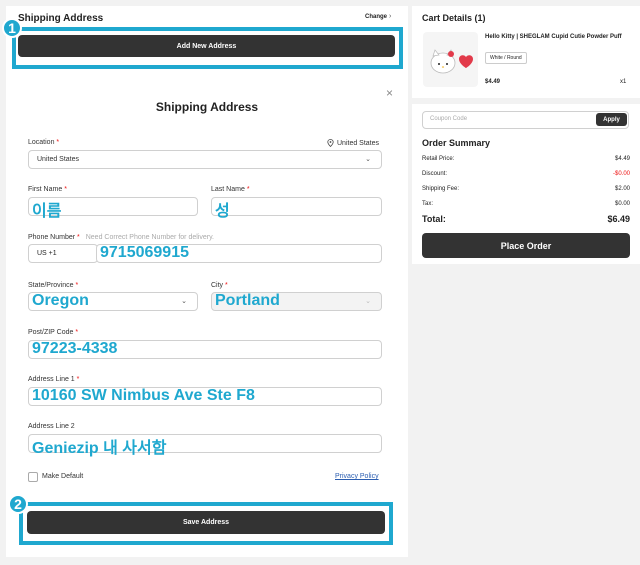  I want to click on location-label-text: Location, so click(41, 142).